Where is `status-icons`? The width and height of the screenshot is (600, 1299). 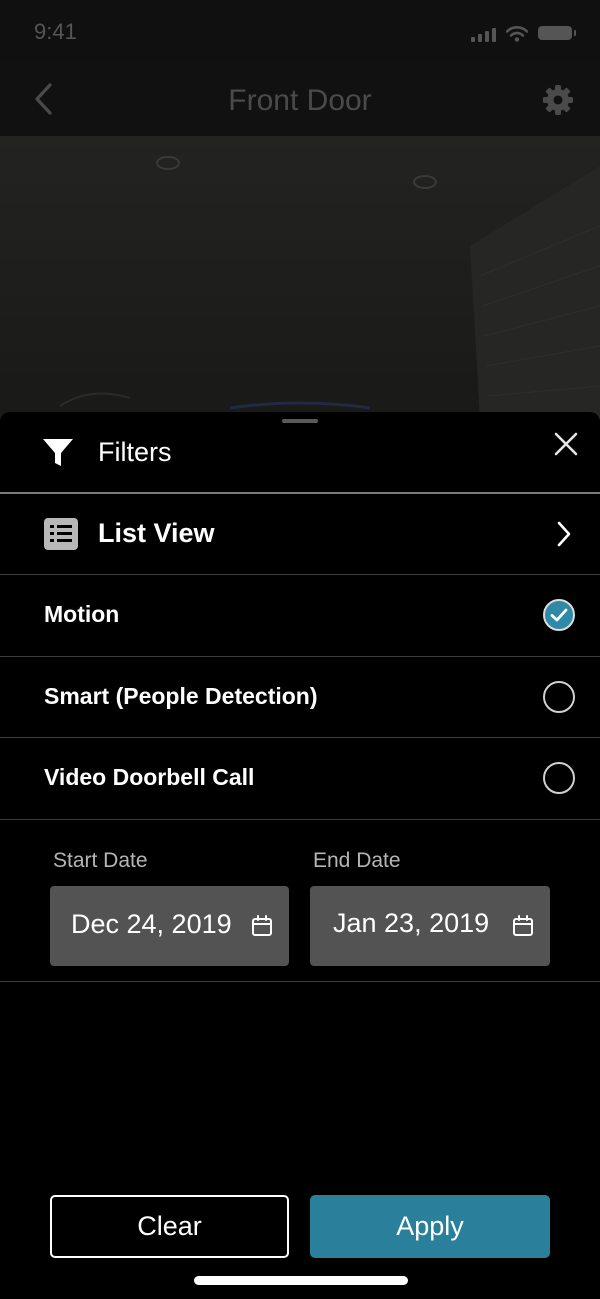
status-icons is located at coordinates (523, 31).